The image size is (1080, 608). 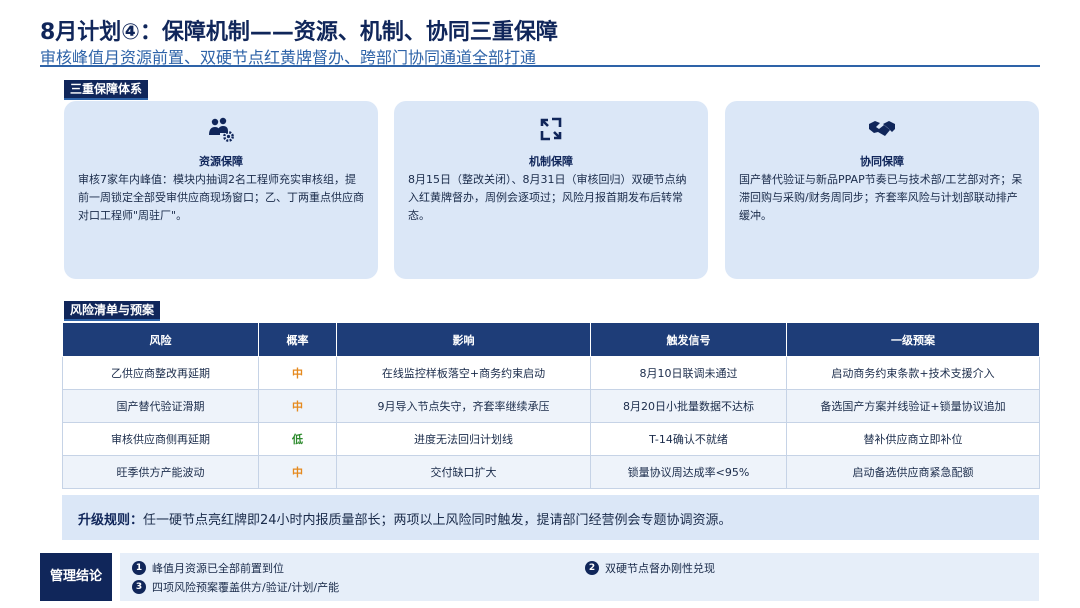 I want to click on risk-section-label: 风险清单与预案, so click(x=112, y=311).